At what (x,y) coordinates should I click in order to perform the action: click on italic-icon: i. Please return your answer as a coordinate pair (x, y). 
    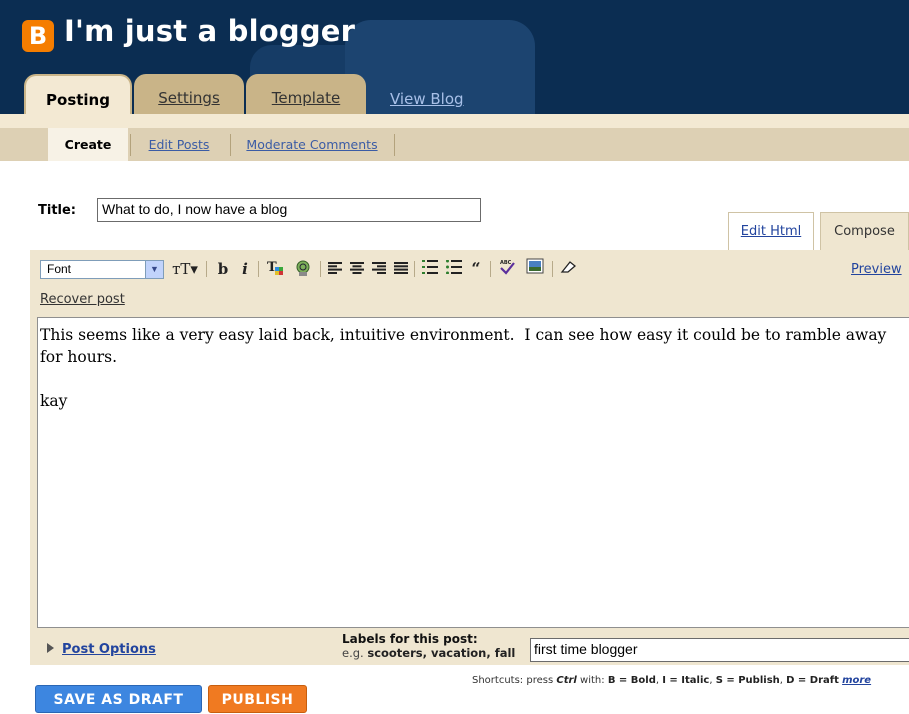
    Looking at the image, I should click on (245, 269).